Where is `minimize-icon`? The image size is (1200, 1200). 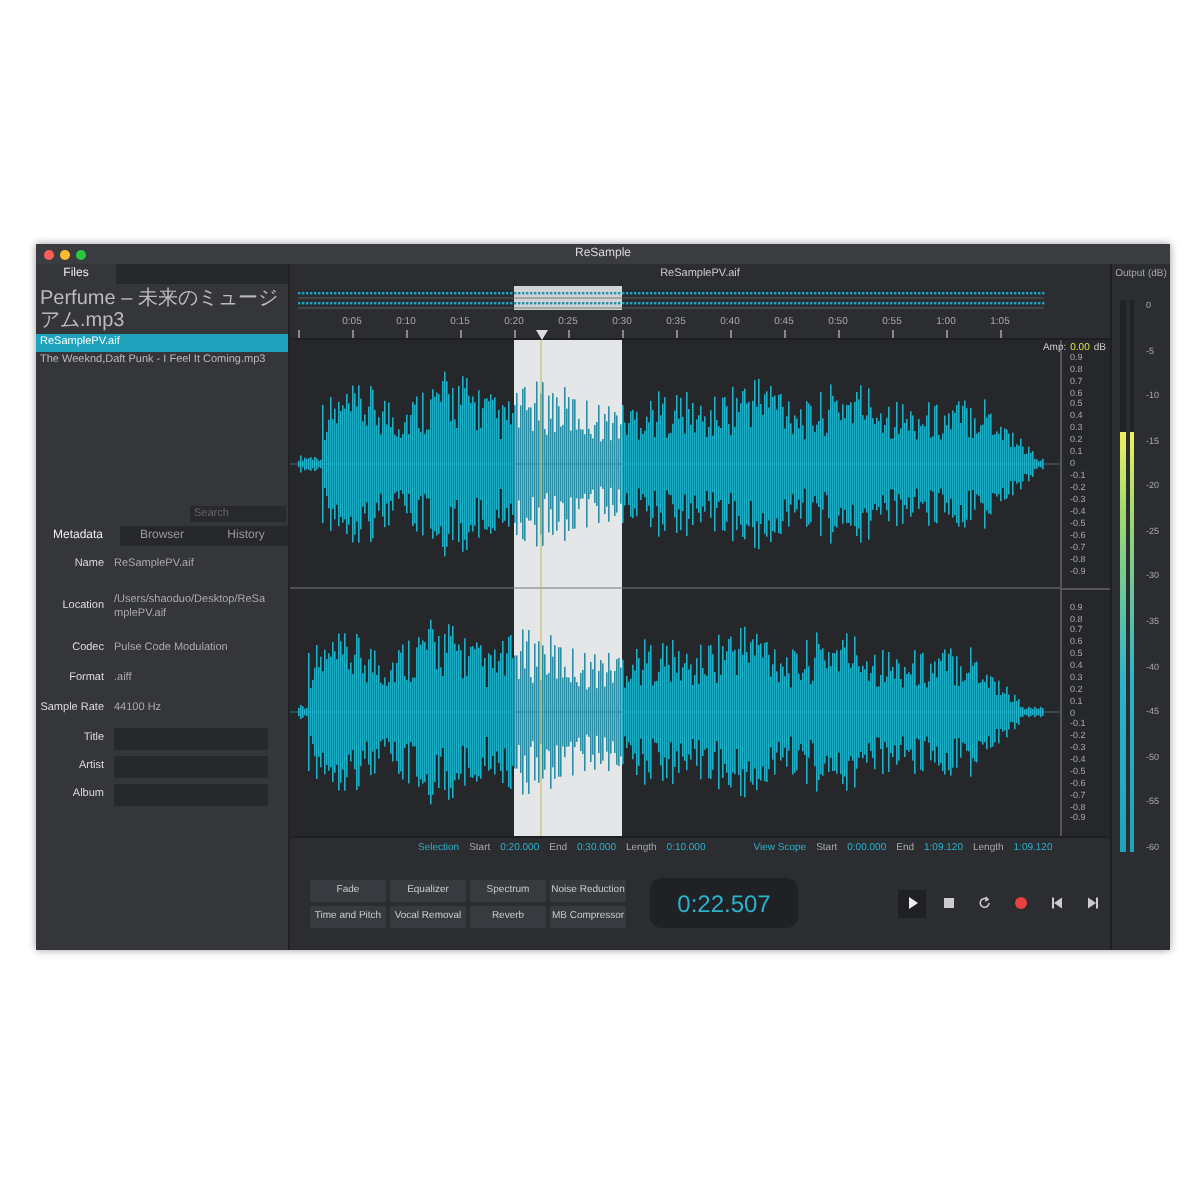
minimize-icon is located at coordinates (65, 254).